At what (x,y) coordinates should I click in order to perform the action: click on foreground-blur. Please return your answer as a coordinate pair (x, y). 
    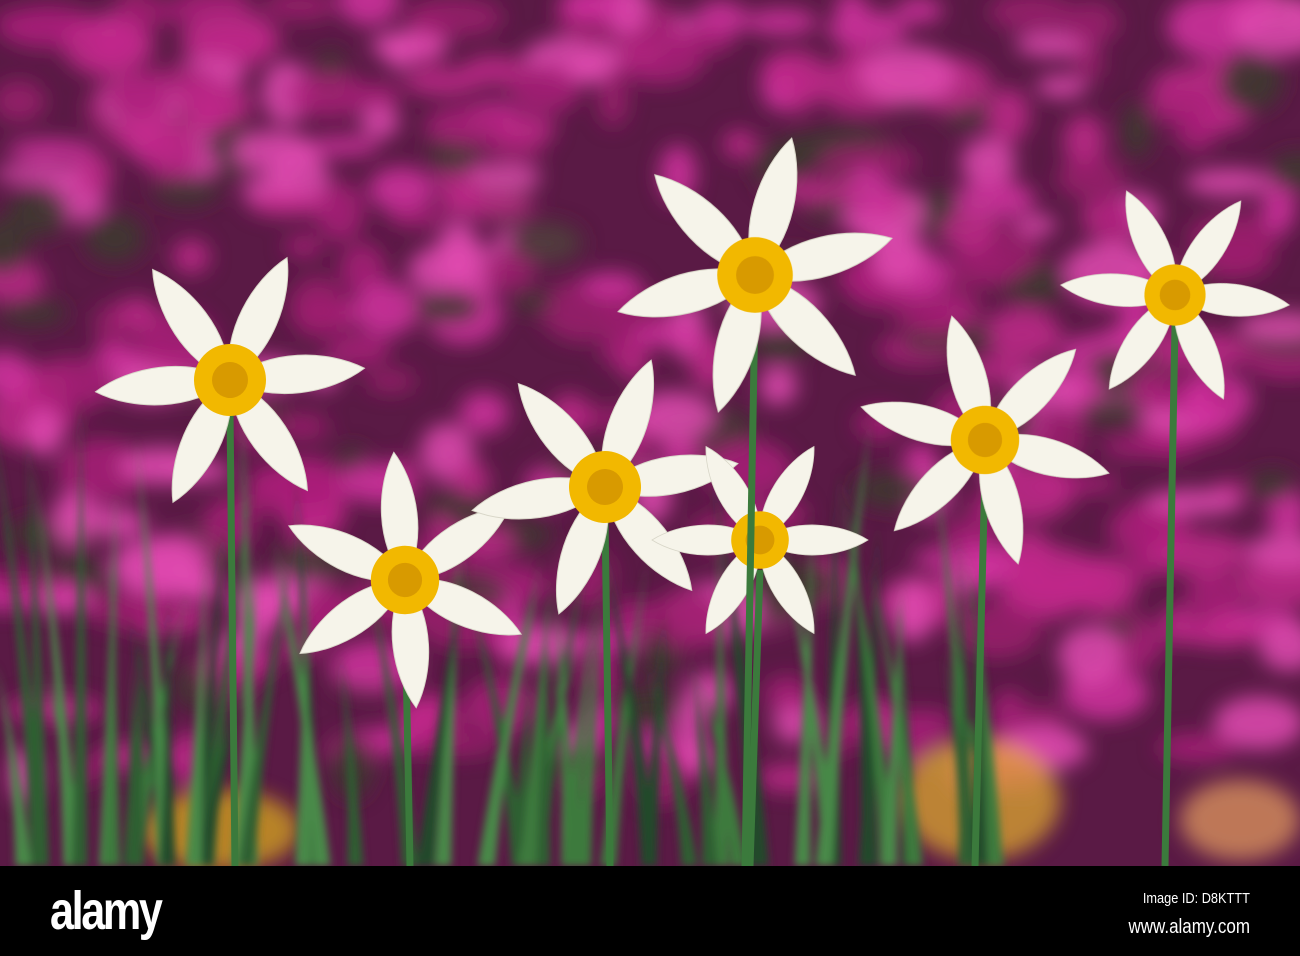
    Looking at the image, I should click on (1240, 820).